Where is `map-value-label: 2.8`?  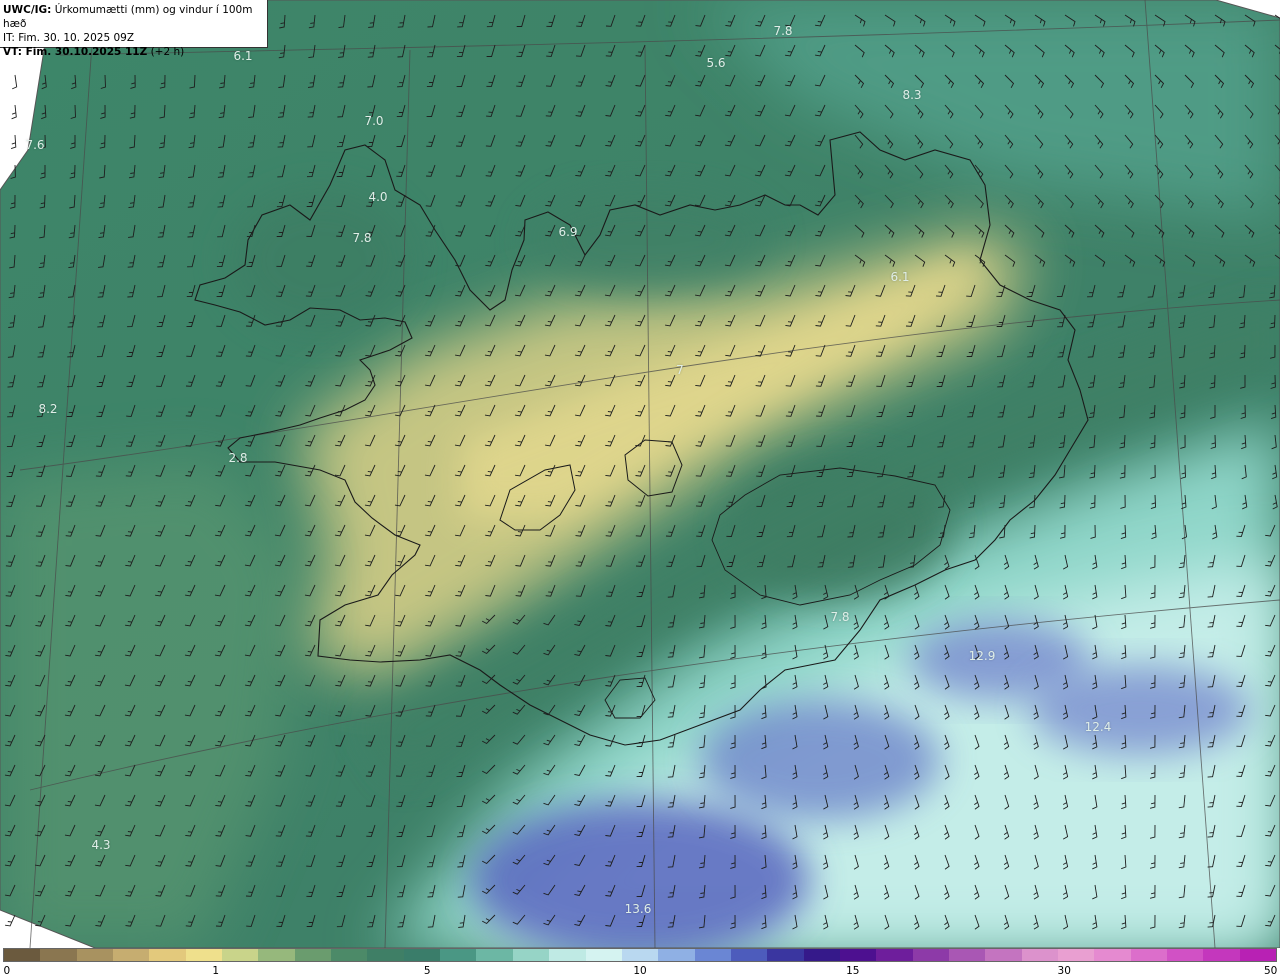
map-value-label: 2.8 is located at coordinates (238, 458).